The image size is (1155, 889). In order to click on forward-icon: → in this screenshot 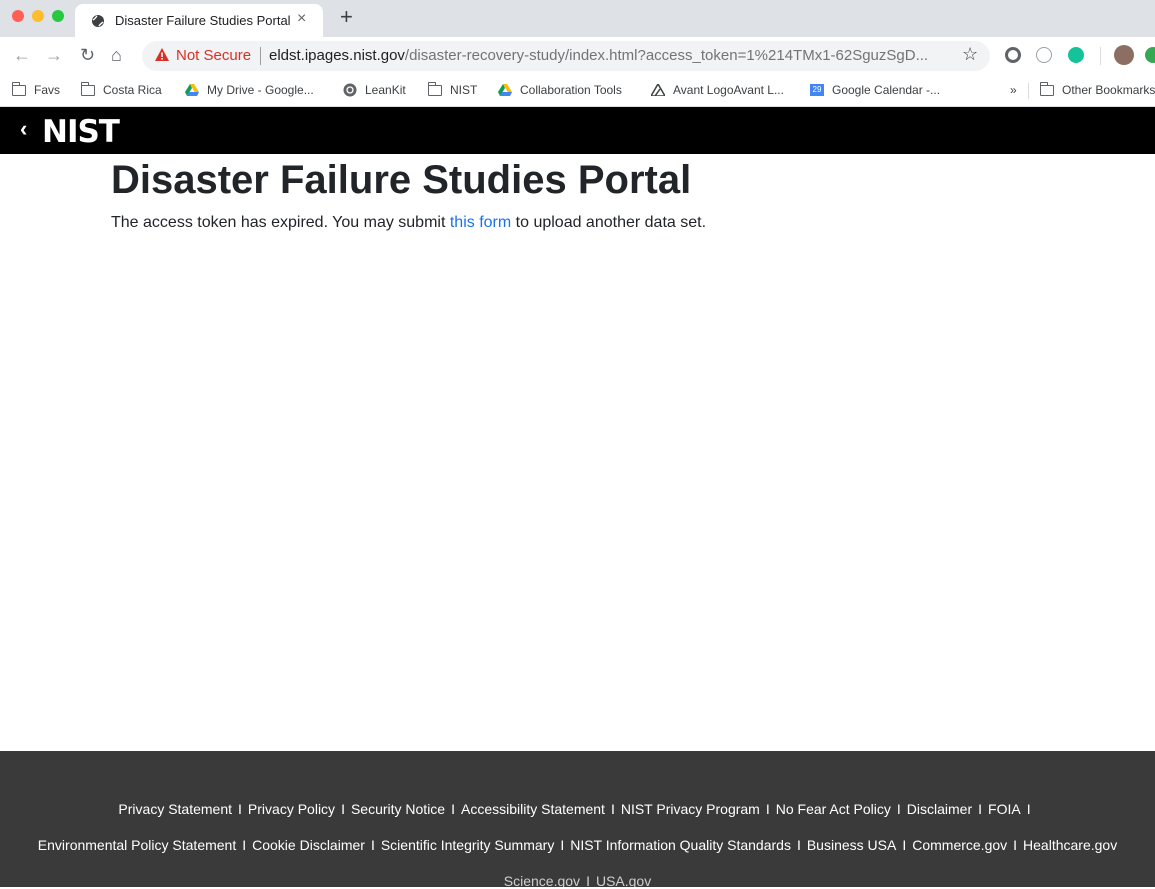, I will do `click(54, 55)`.